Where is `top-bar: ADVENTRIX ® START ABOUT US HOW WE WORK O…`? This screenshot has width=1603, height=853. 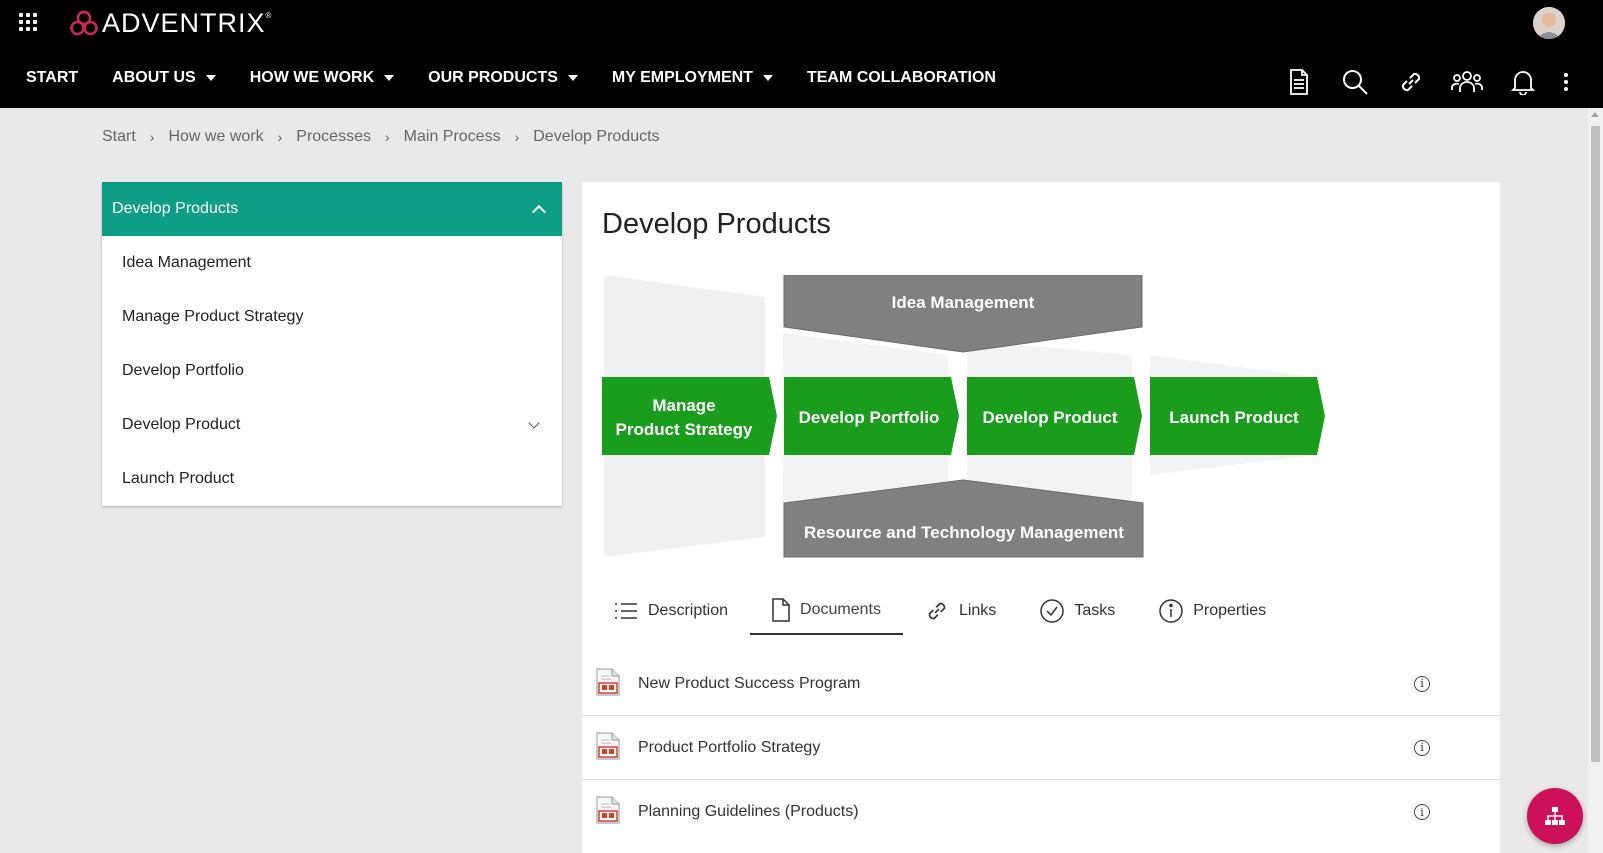
top-bar: ADVENTRIX ® START ABOUT US HOW WE WORK O… is located at coordinates (801, 54).